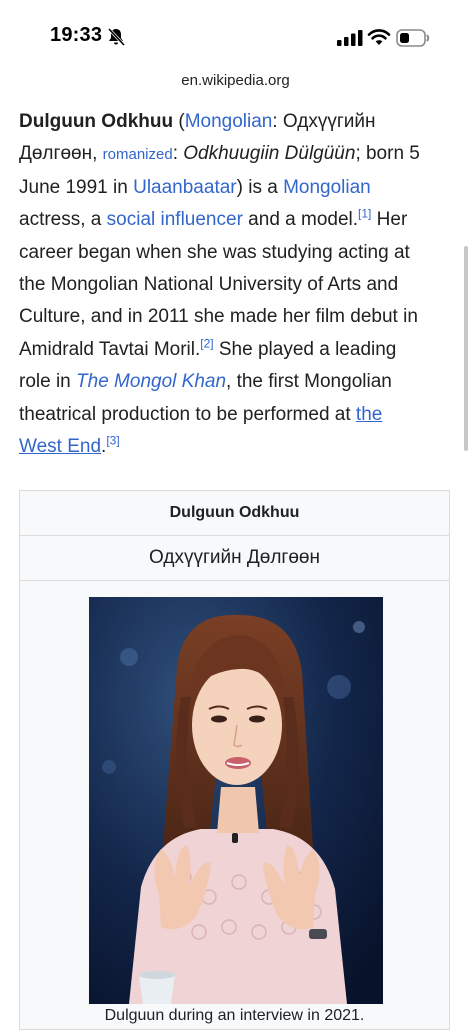 The width and height of the screenshot is (471, 1030). What do you see at coordinates (379, 37) in the screenshot?
I see `wifi-icon` at bounding box center [379, 37].